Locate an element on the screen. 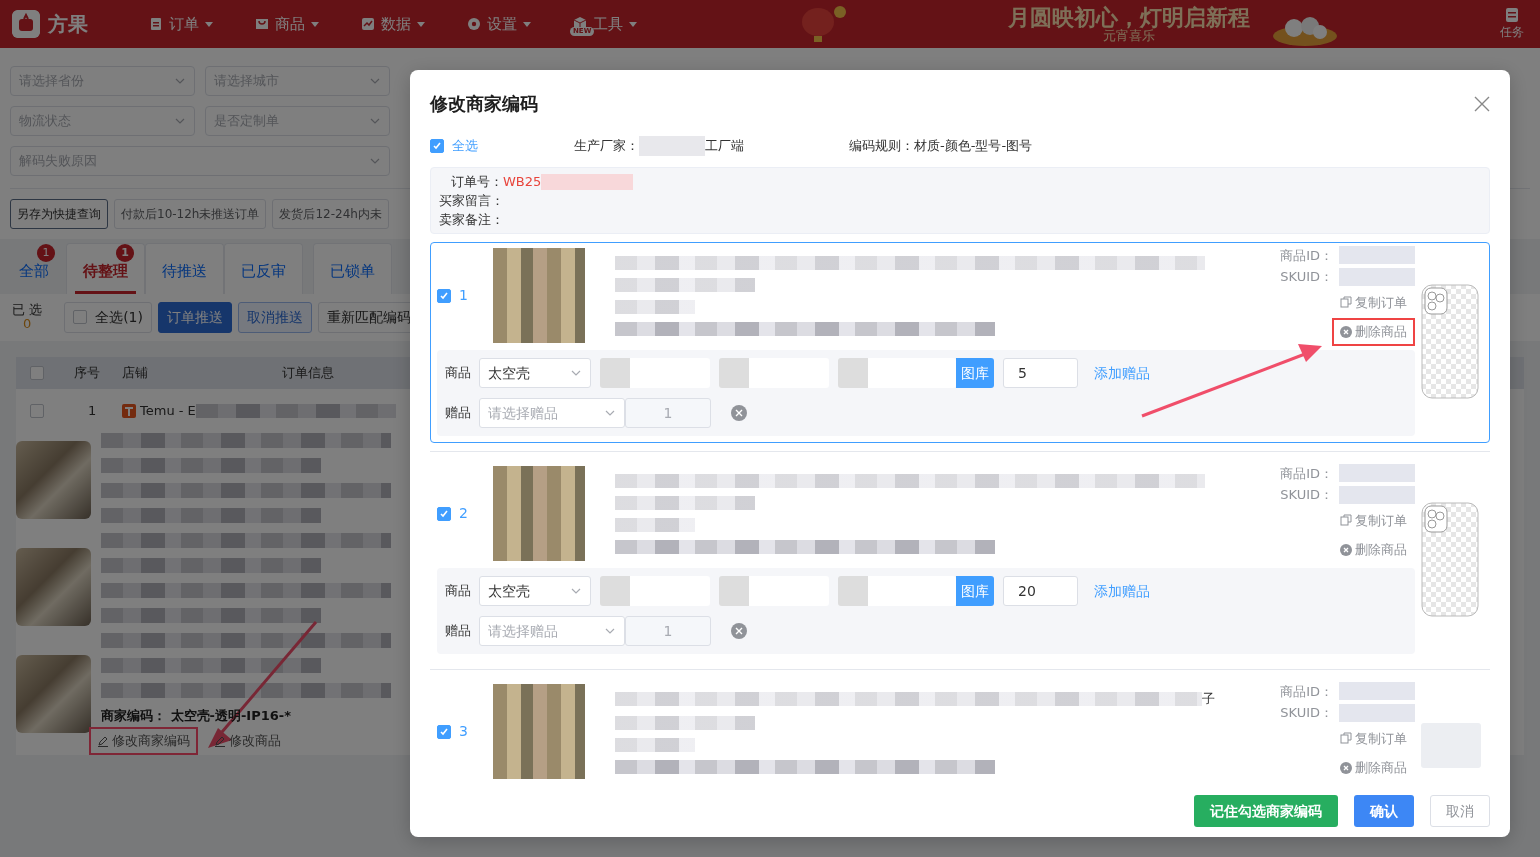 This screenshot has height=857, width=1540. chart-icon is located at coordinates (368, 24).